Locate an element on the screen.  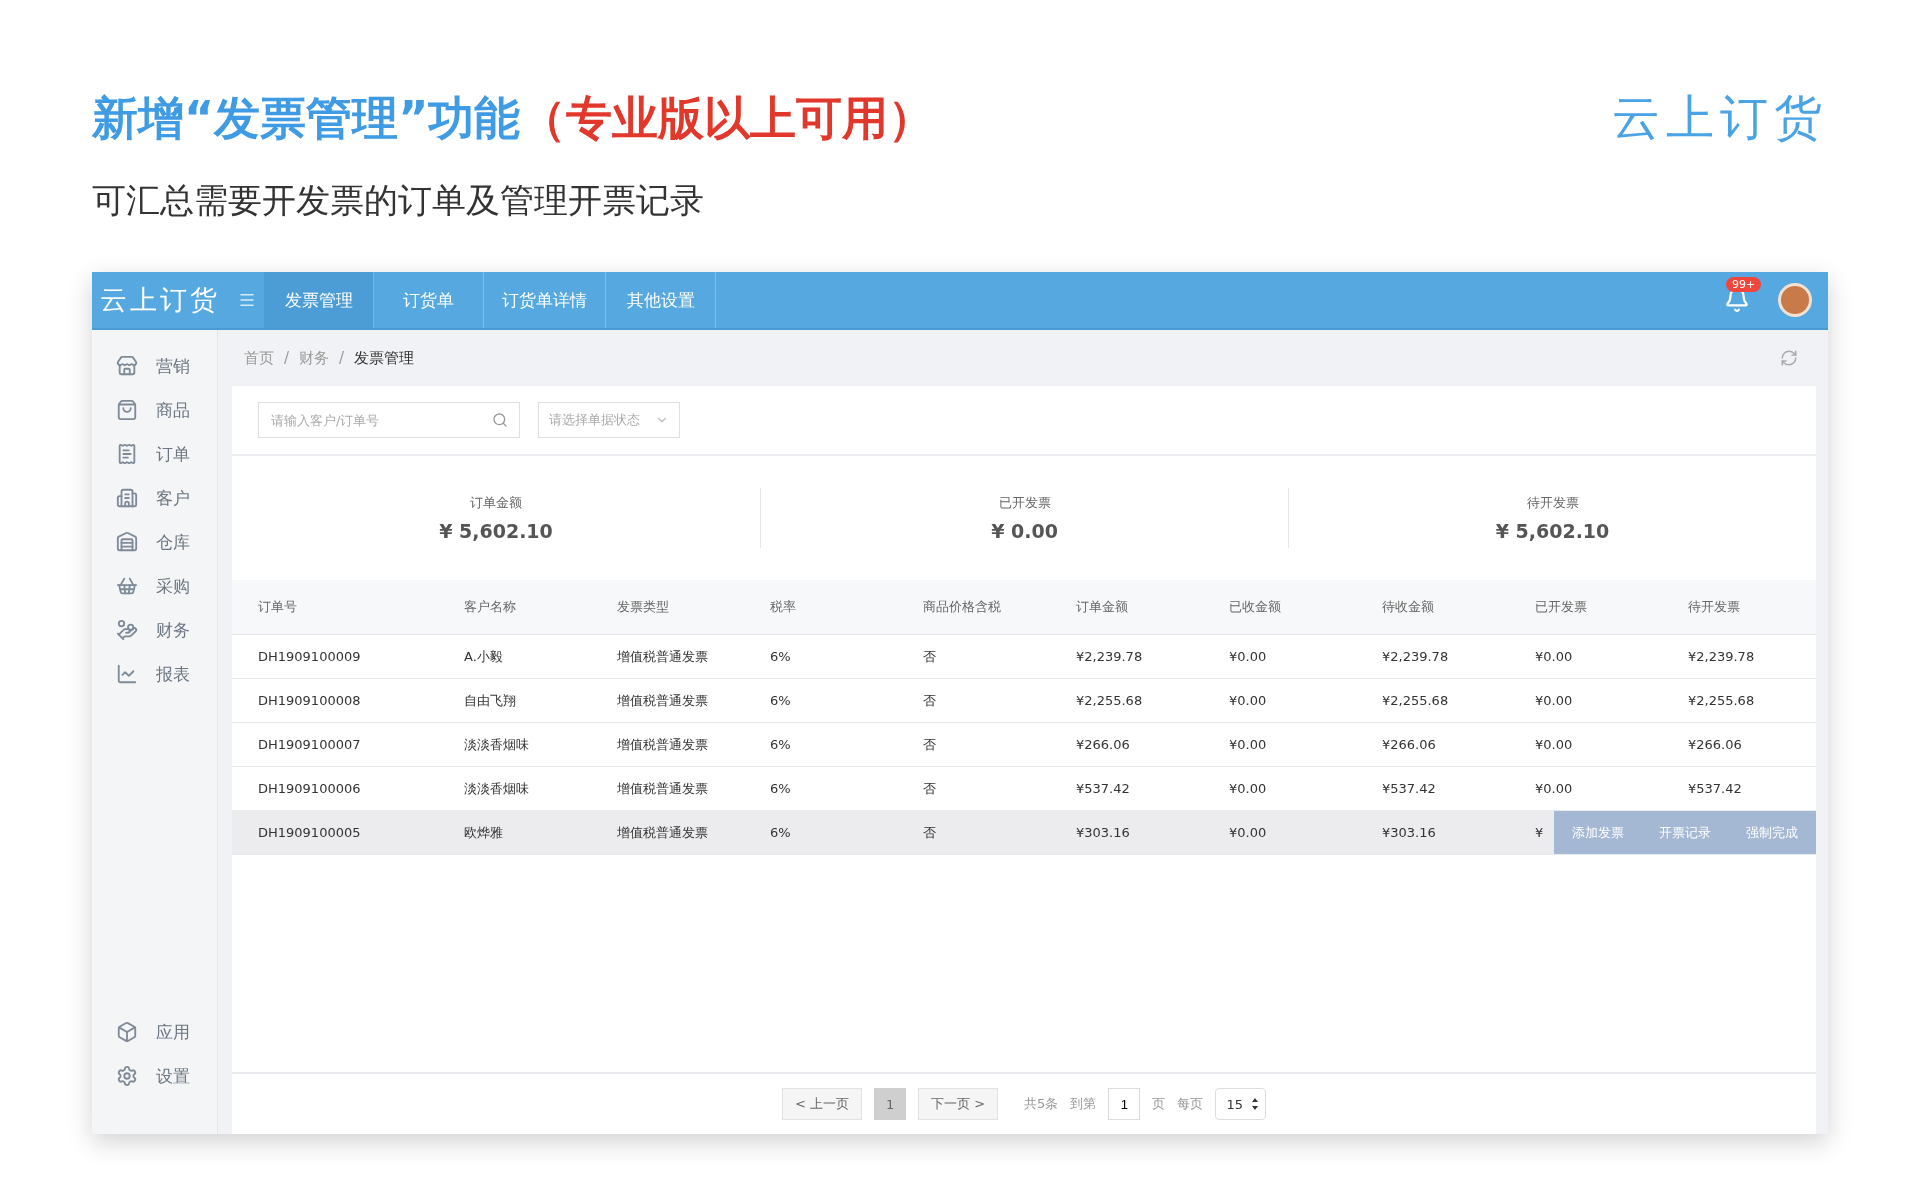
total-count: 共5条 is located at coordinates (1041, 1104).